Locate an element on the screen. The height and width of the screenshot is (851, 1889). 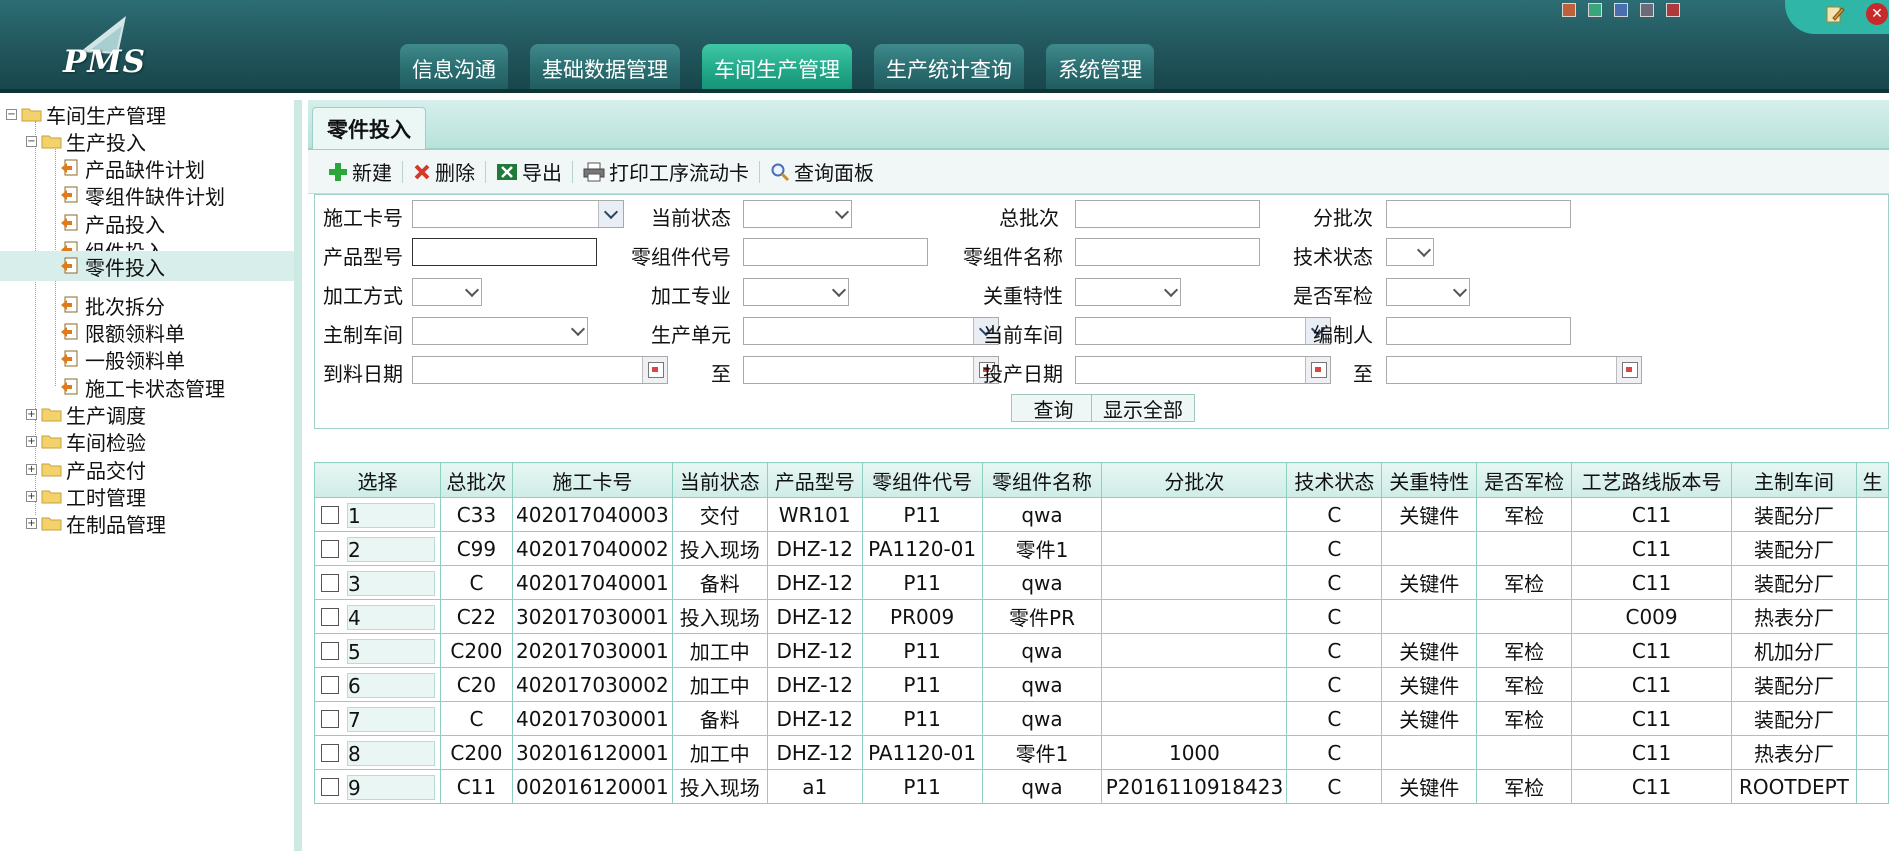
nav-tab-info: 信息沟通 is located at coordinates (454, 68).